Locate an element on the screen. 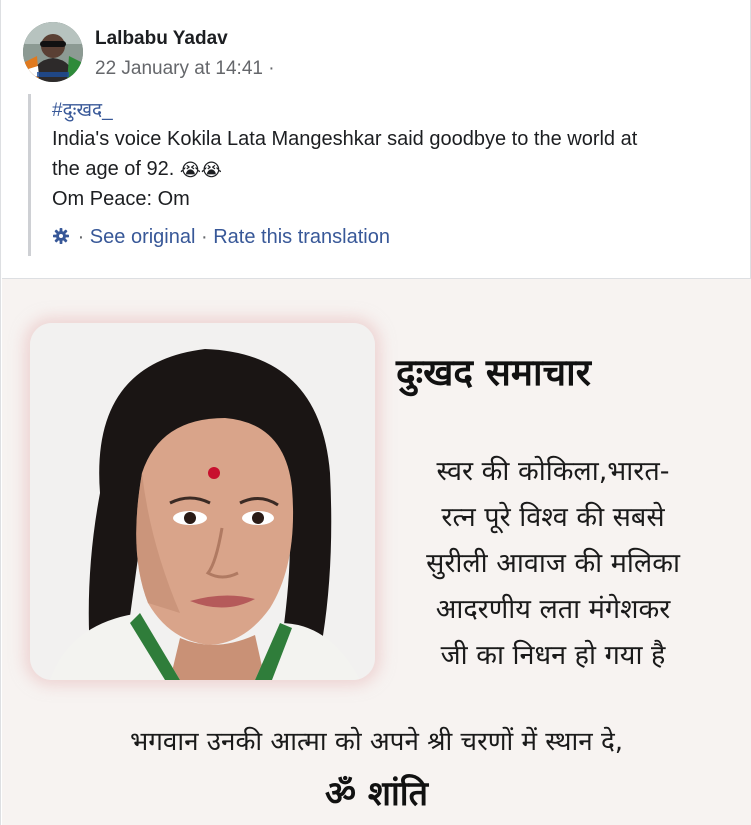  gear-icon is located at coordinates (61, 236).